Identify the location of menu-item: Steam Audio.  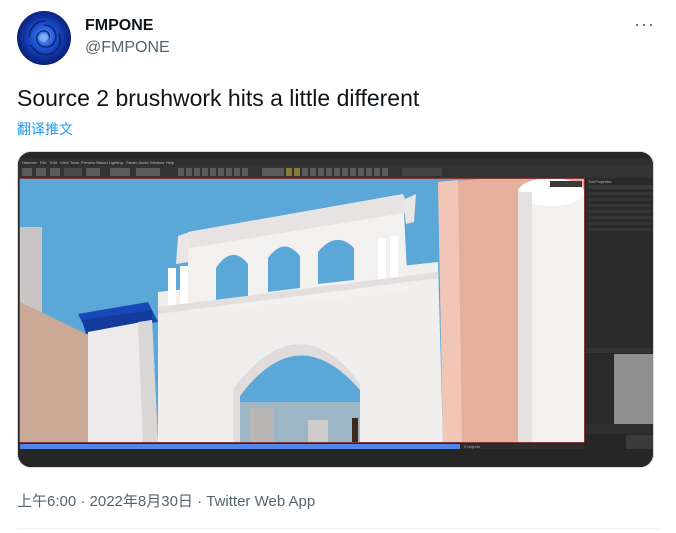
(137, 162).